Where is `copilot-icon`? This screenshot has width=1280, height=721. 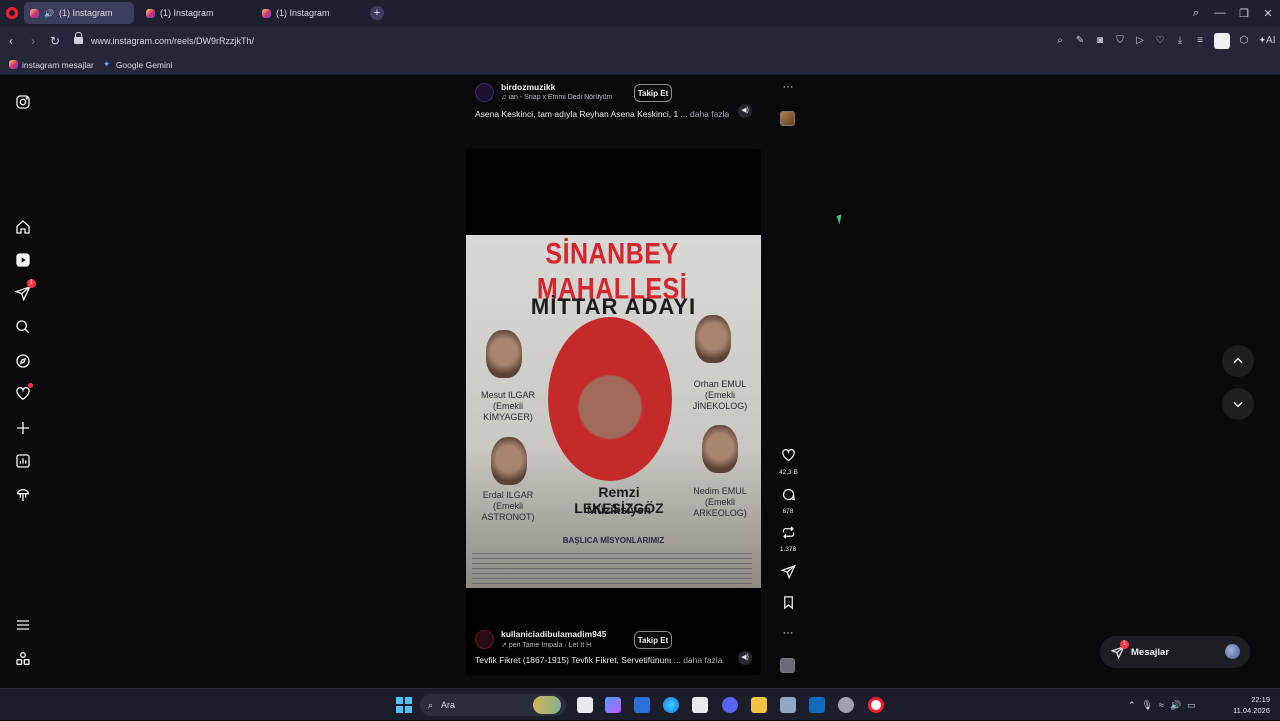 copilot-icon is located at coordinates (613, 705).